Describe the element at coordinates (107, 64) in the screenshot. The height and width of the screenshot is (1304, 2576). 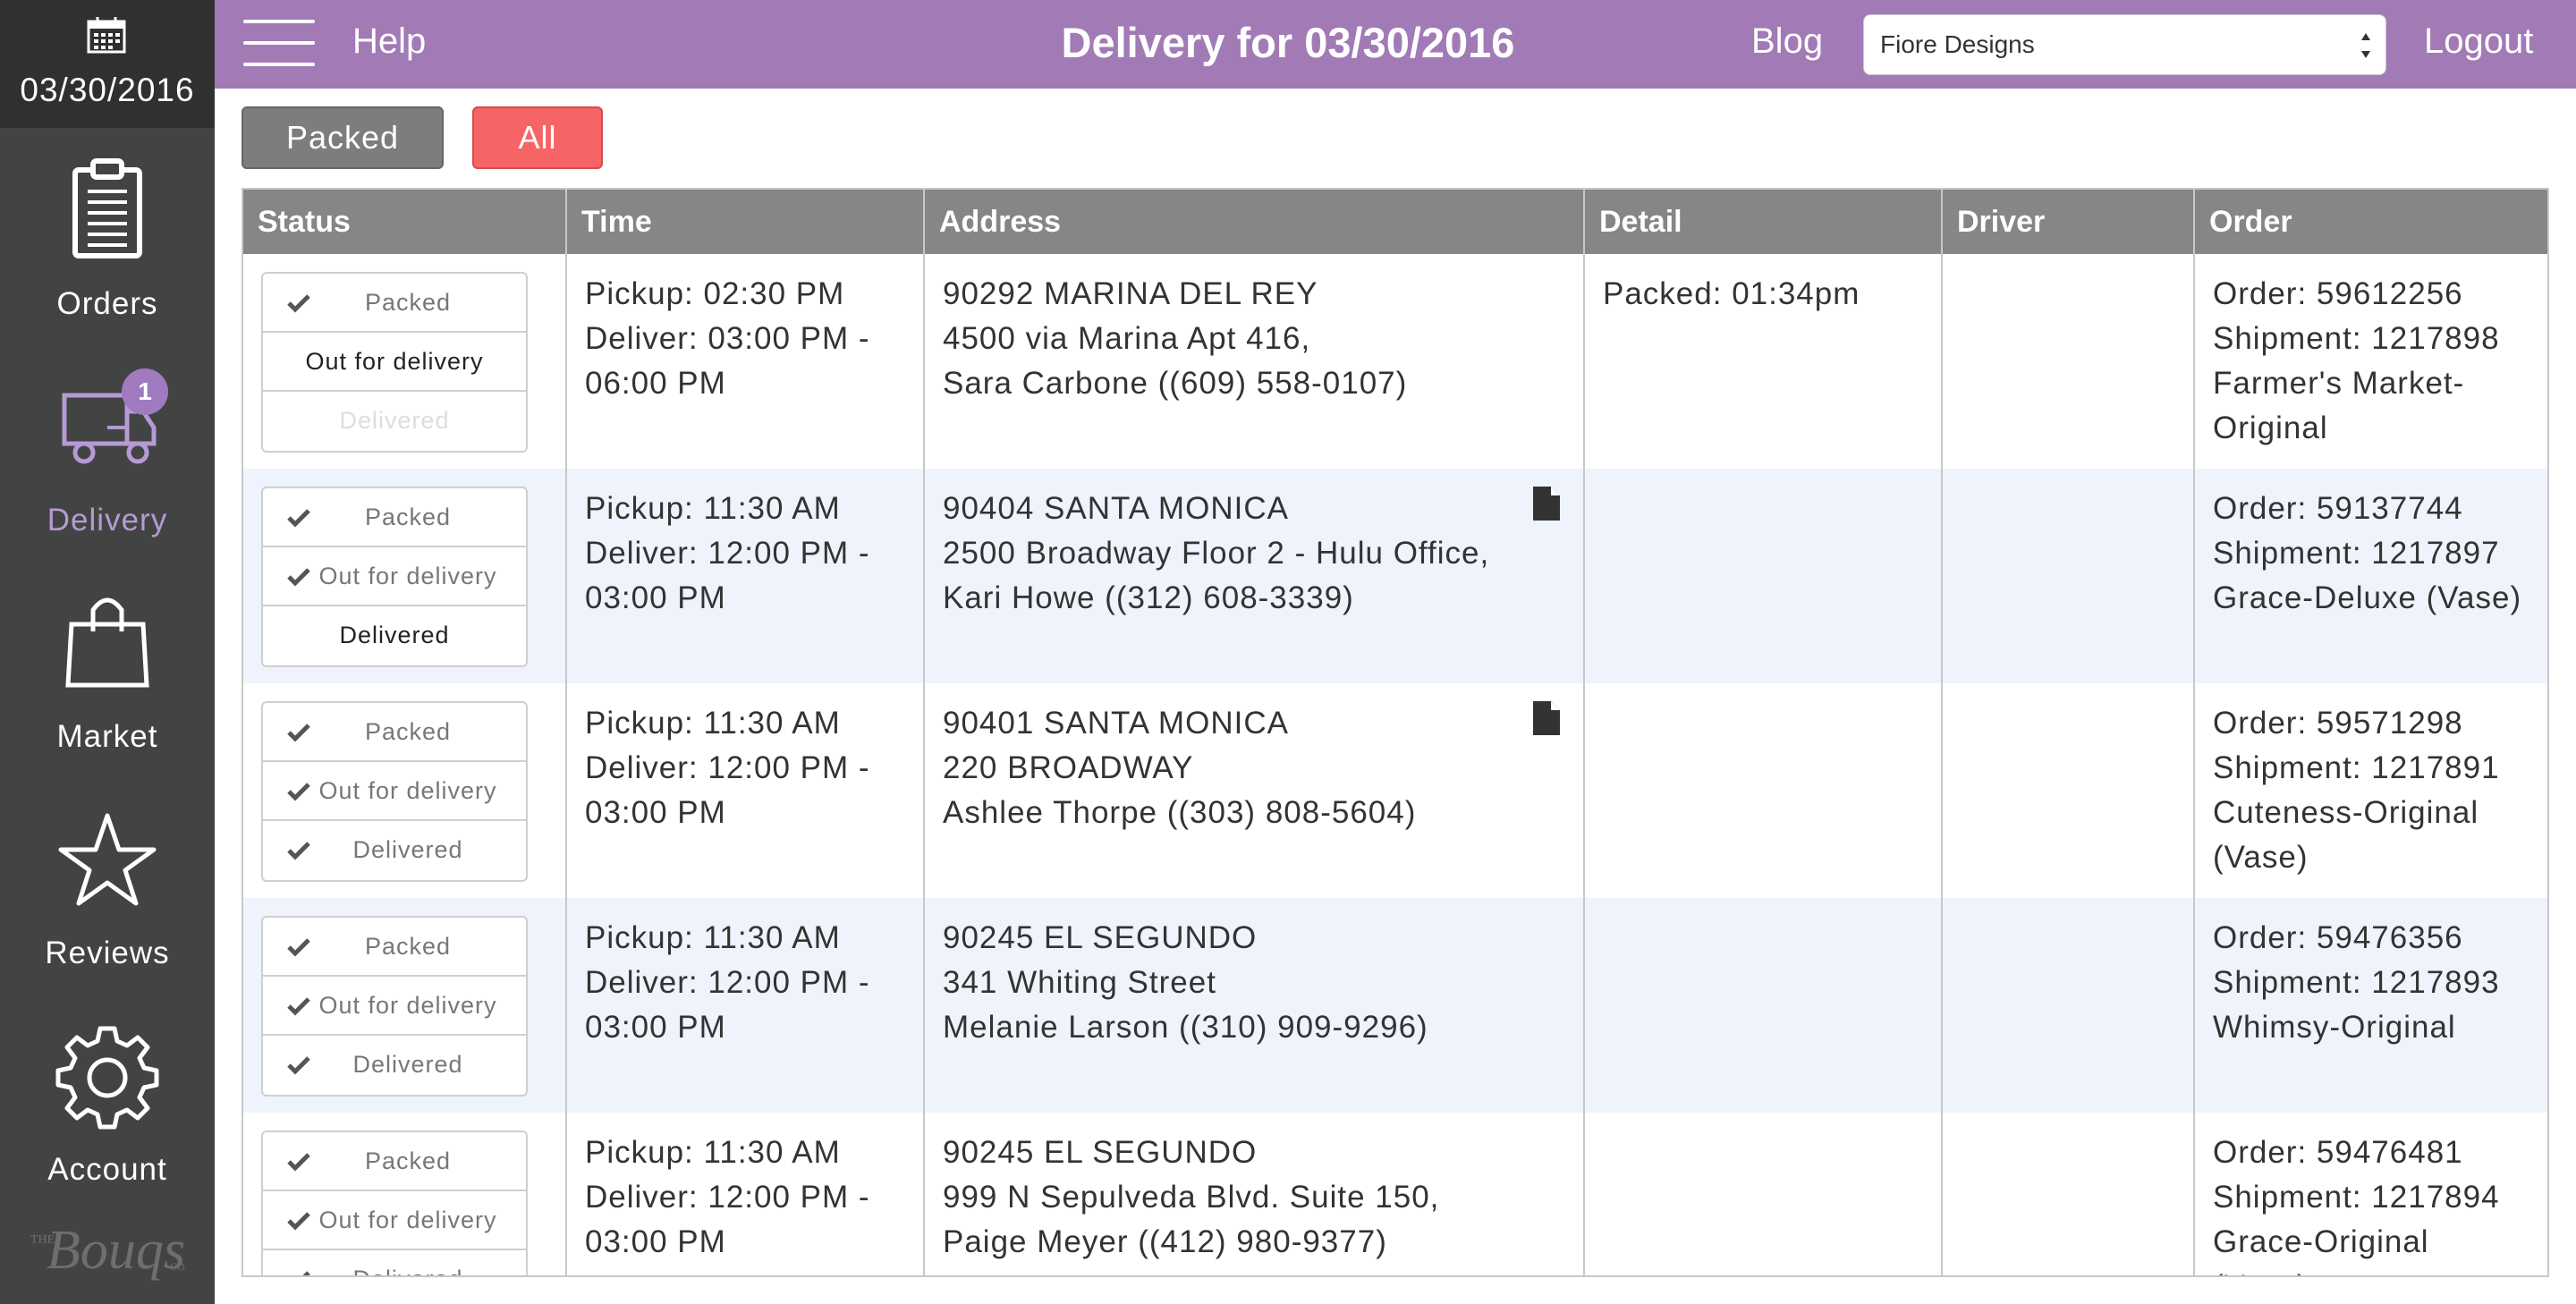
I see `sidebar-date: 03/30/2016` at that location.